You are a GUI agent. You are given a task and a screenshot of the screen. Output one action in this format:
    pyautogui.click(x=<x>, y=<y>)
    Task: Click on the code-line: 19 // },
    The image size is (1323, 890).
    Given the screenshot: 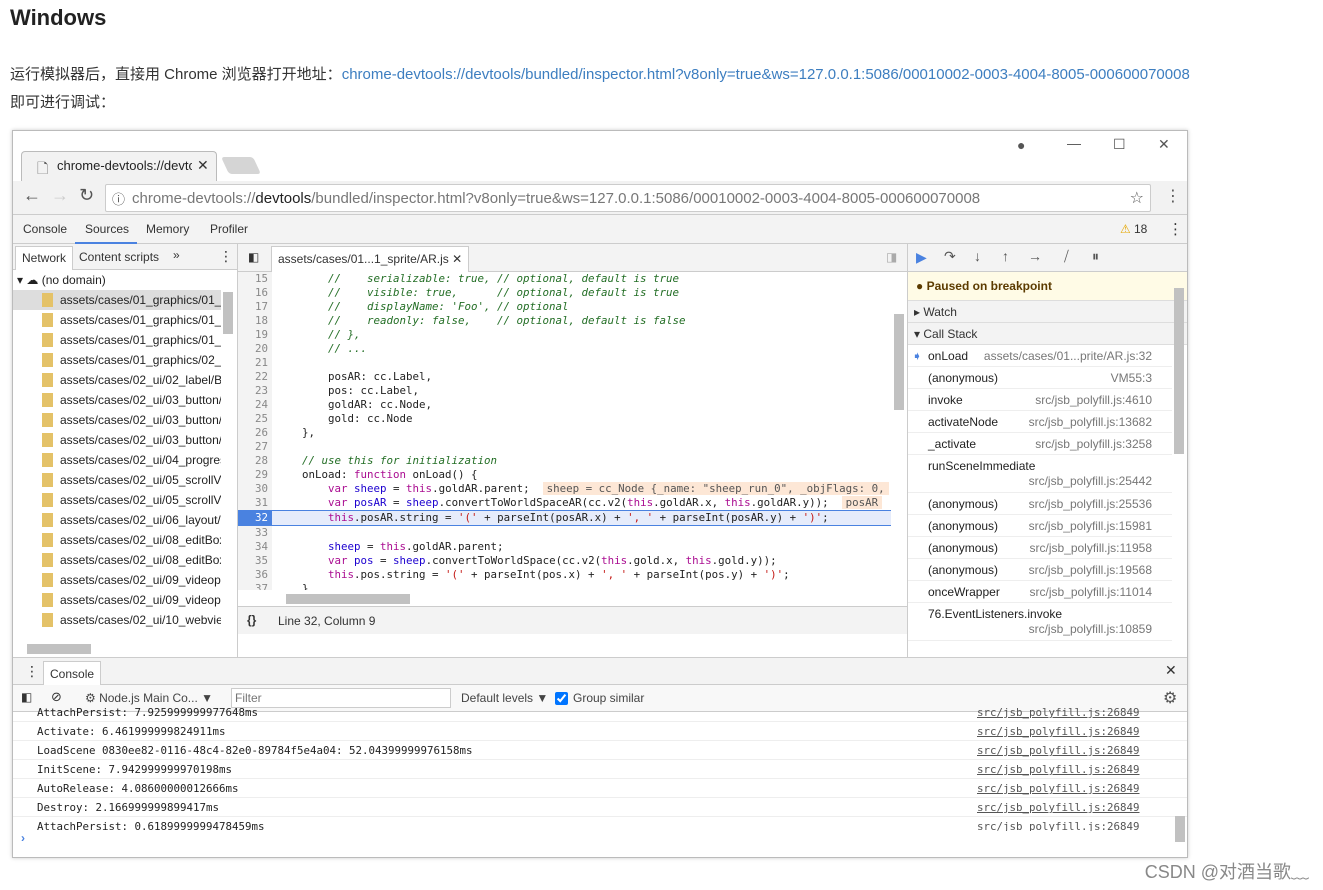 What is the action you would take?
    pyautogui.click(x=564, y=335)
    